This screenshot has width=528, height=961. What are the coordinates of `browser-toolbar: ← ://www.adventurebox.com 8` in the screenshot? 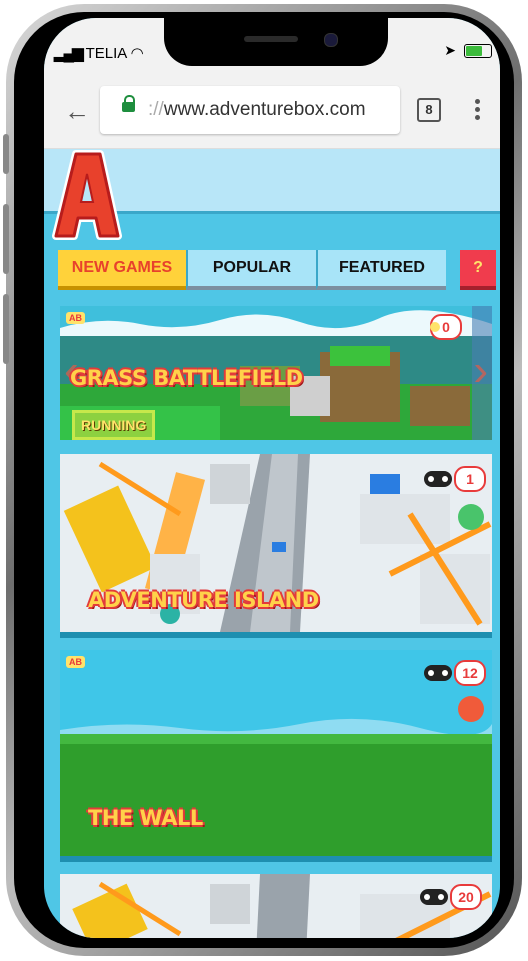 It's located at (272, 112).